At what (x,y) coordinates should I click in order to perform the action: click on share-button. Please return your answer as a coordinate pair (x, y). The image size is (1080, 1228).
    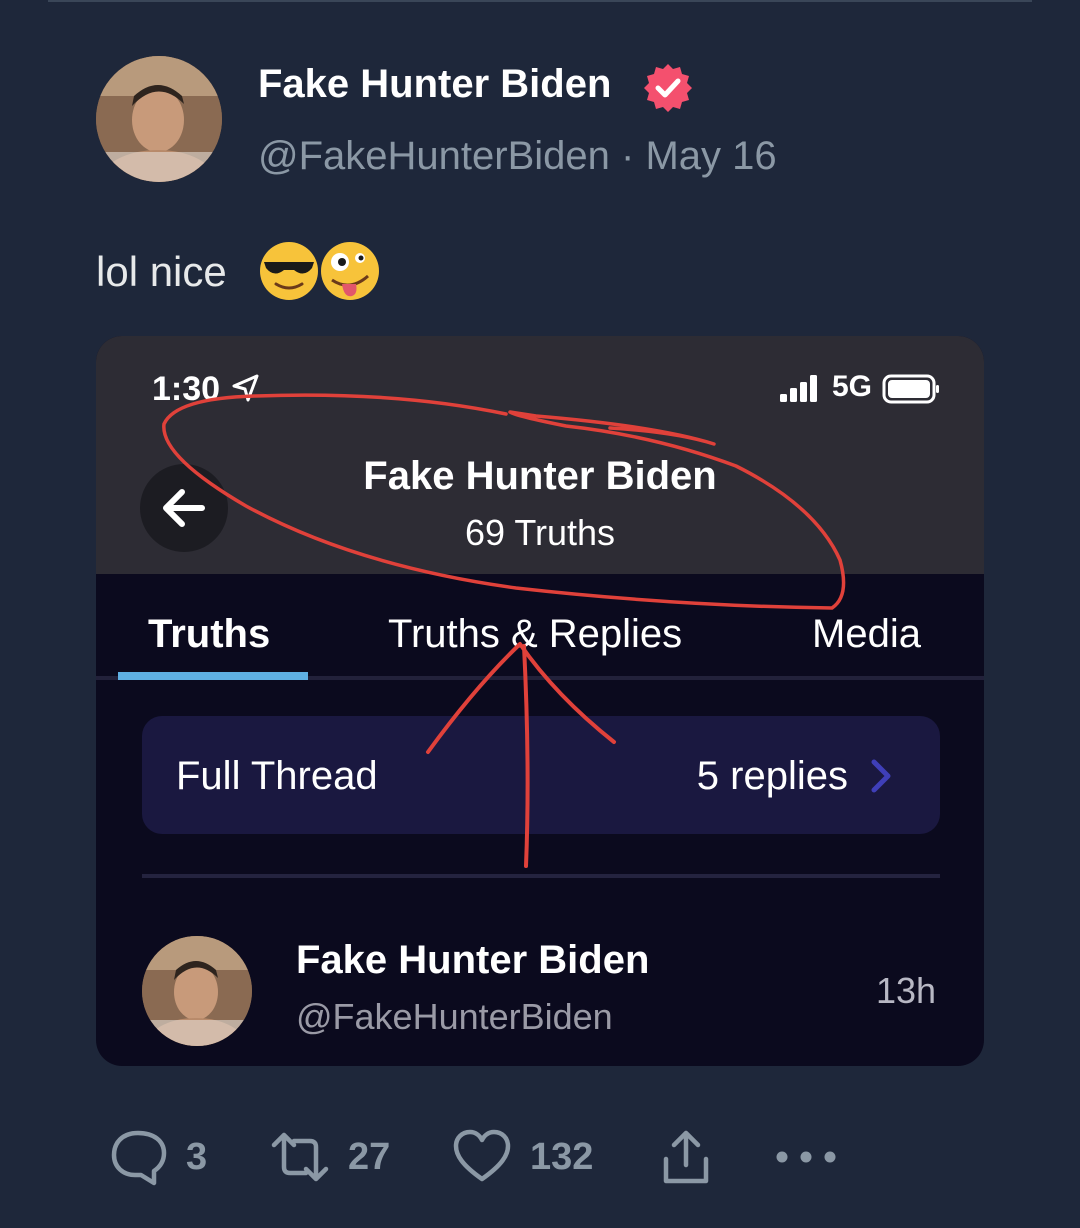
    Looking at the image, I should click on (686, 1157).